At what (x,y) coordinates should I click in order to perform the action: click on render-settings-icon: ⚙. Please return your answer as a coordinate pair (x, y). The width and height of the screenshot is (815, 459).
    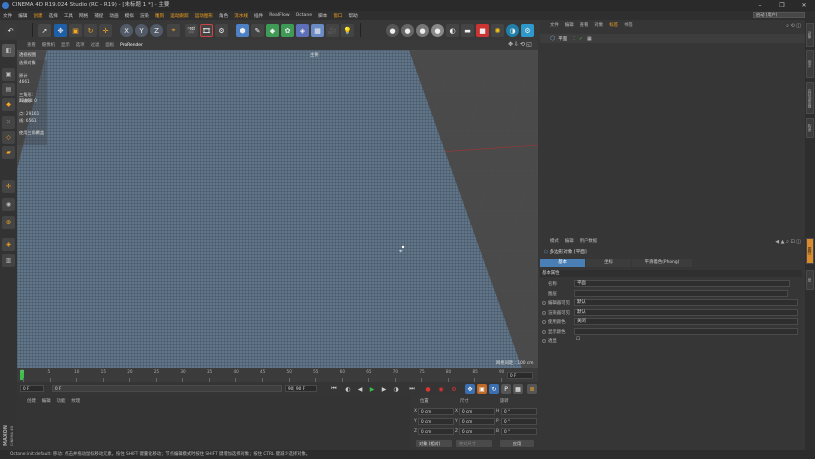
    Looking at the image, I should click on (221, 30).